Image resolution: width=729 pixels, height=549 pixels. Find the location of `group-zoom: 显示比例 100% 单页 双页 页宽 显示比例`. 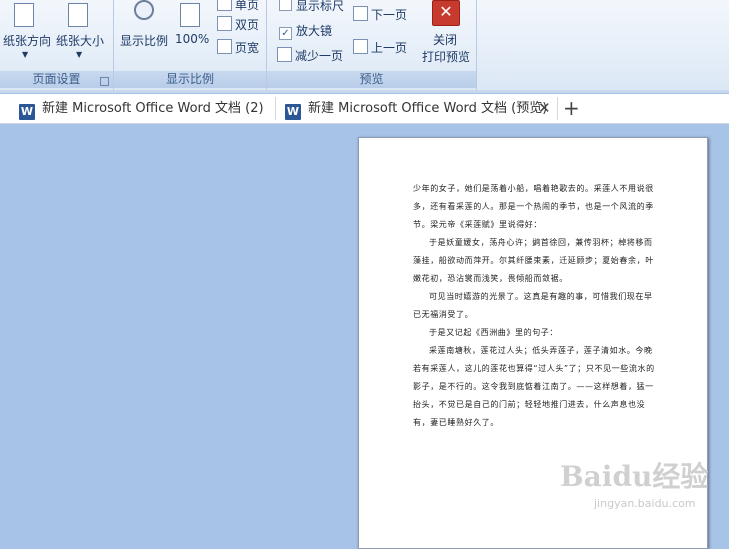

group-zoom: 显示比例 100% 单页 双页 页宽 显示比例 is located at coordinates (190, 45).